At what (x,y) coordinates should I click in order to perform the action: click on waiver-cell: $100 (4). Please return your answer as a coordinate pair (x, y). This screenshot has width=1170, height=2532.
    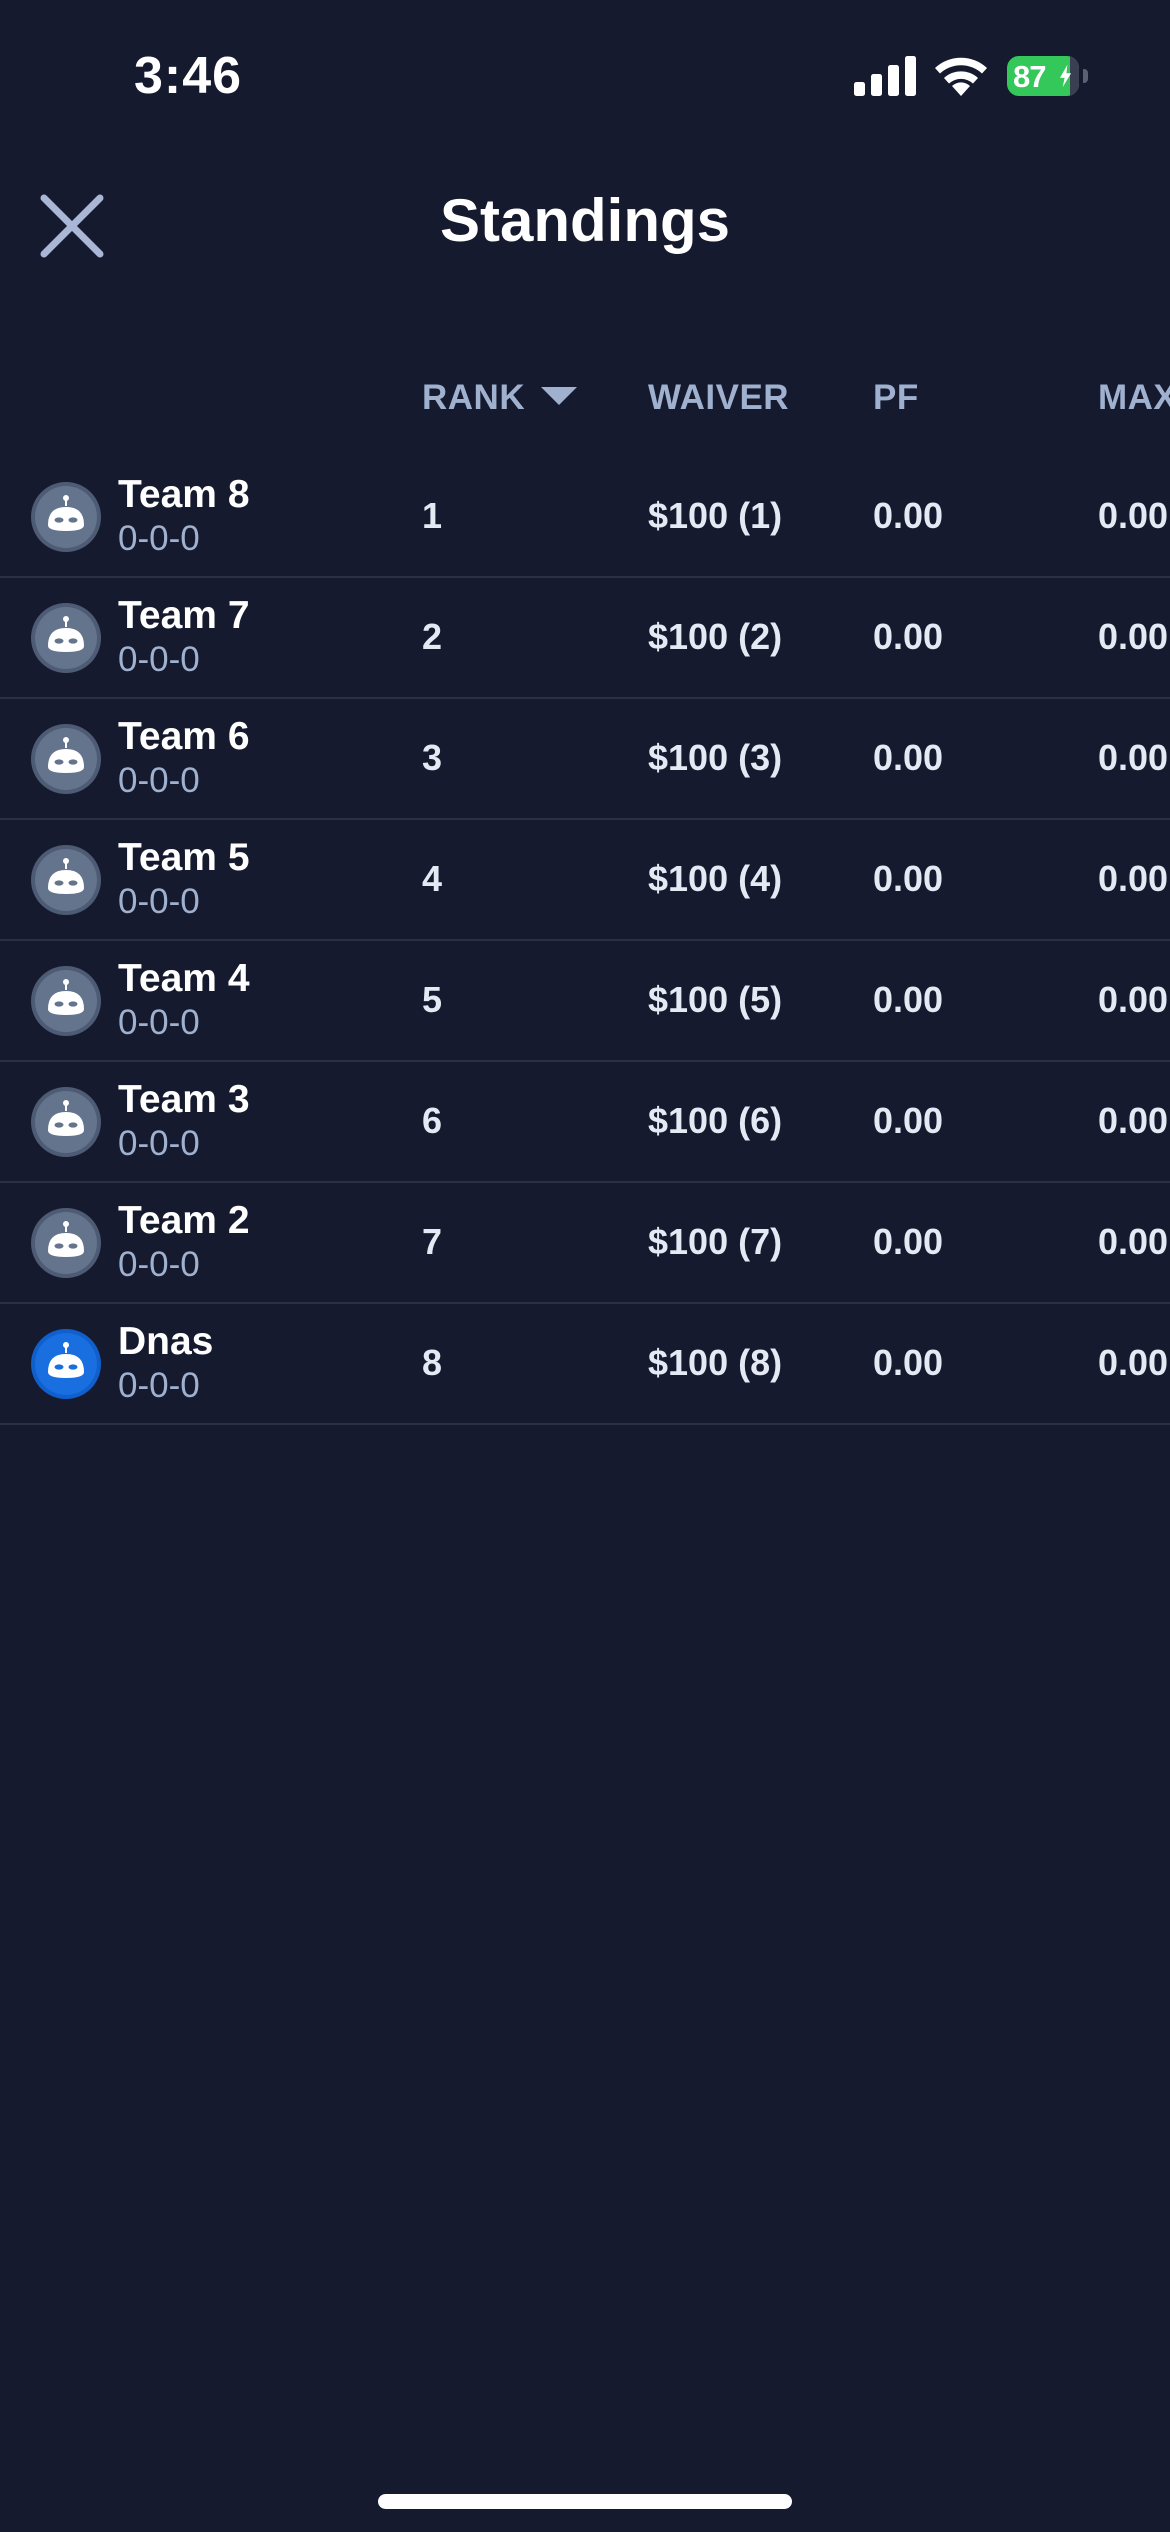
    Looking at the image, I should click on (715, 878).